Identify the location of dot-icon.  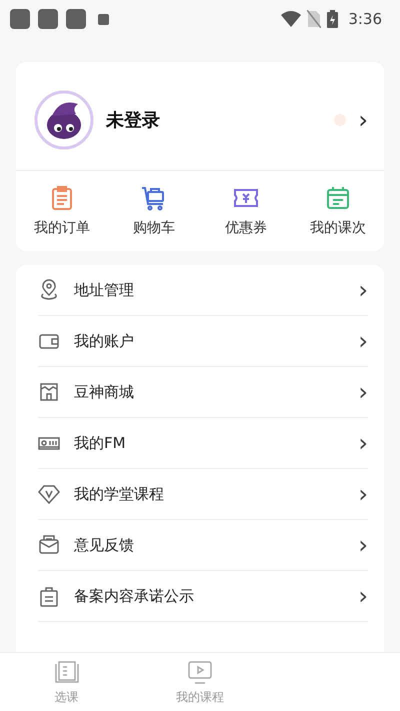
(340, 120).